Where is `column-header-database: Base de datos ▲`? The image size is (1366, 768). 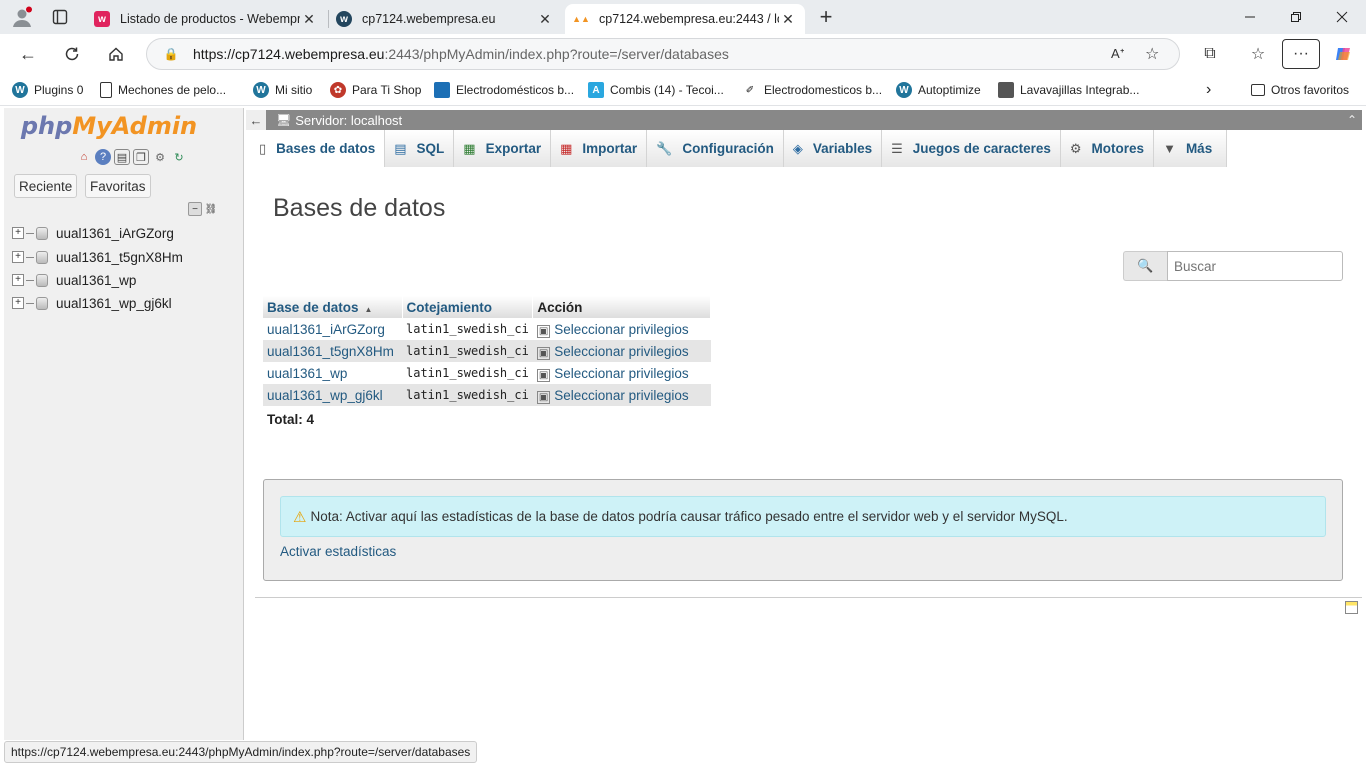 column-header-database: Base de datos ▲ is located at coordinates (333, 307).